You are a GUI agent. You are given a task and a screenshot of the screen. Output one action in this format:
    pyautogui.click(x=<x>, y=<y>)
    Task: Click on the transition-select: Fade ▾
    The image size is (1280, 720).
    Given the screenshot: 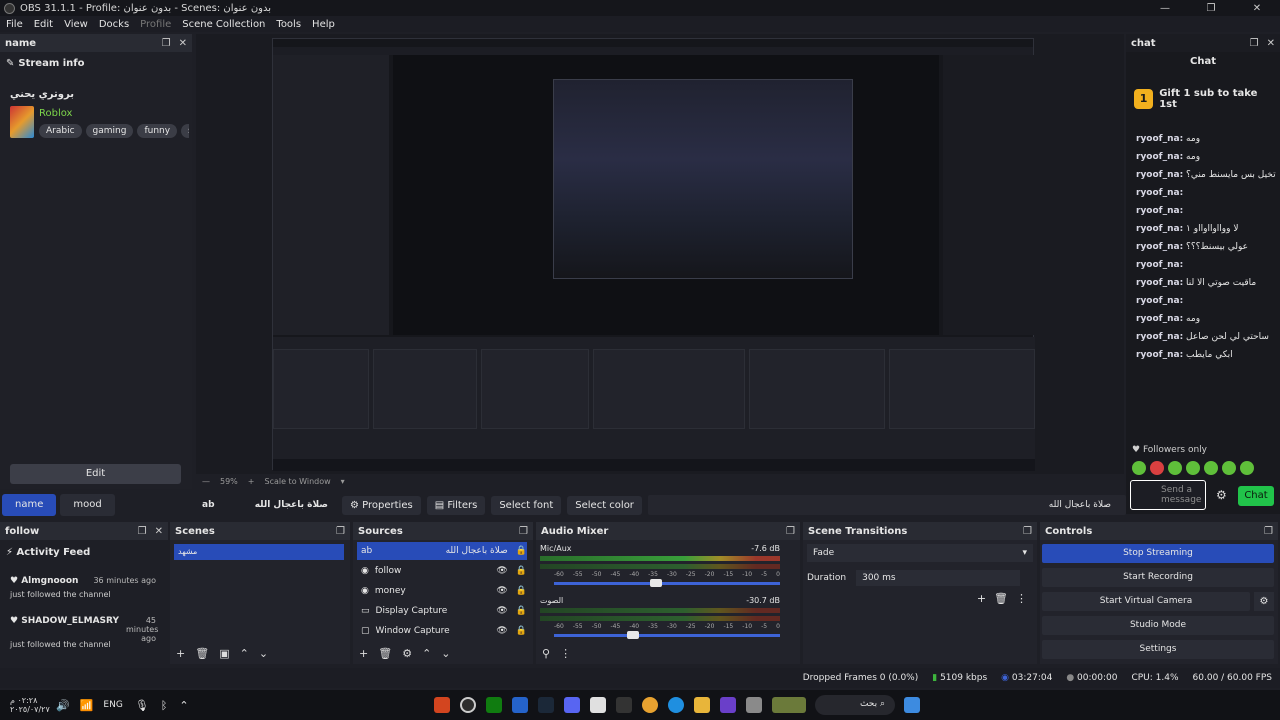 What is the action you would take?
    pyautogui.click(x=920, y=553)
    